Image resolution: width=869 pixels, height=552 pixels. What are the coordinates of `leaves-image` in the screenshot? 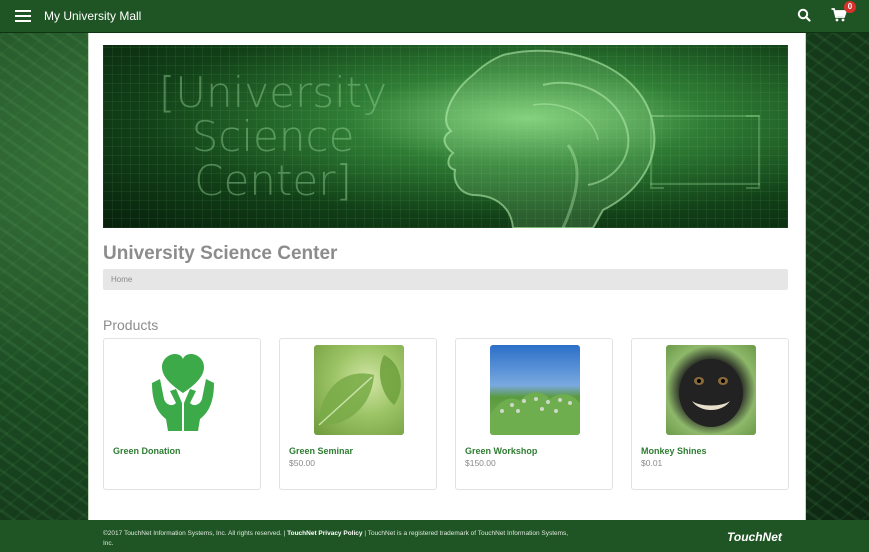 It's located at (359, 390).